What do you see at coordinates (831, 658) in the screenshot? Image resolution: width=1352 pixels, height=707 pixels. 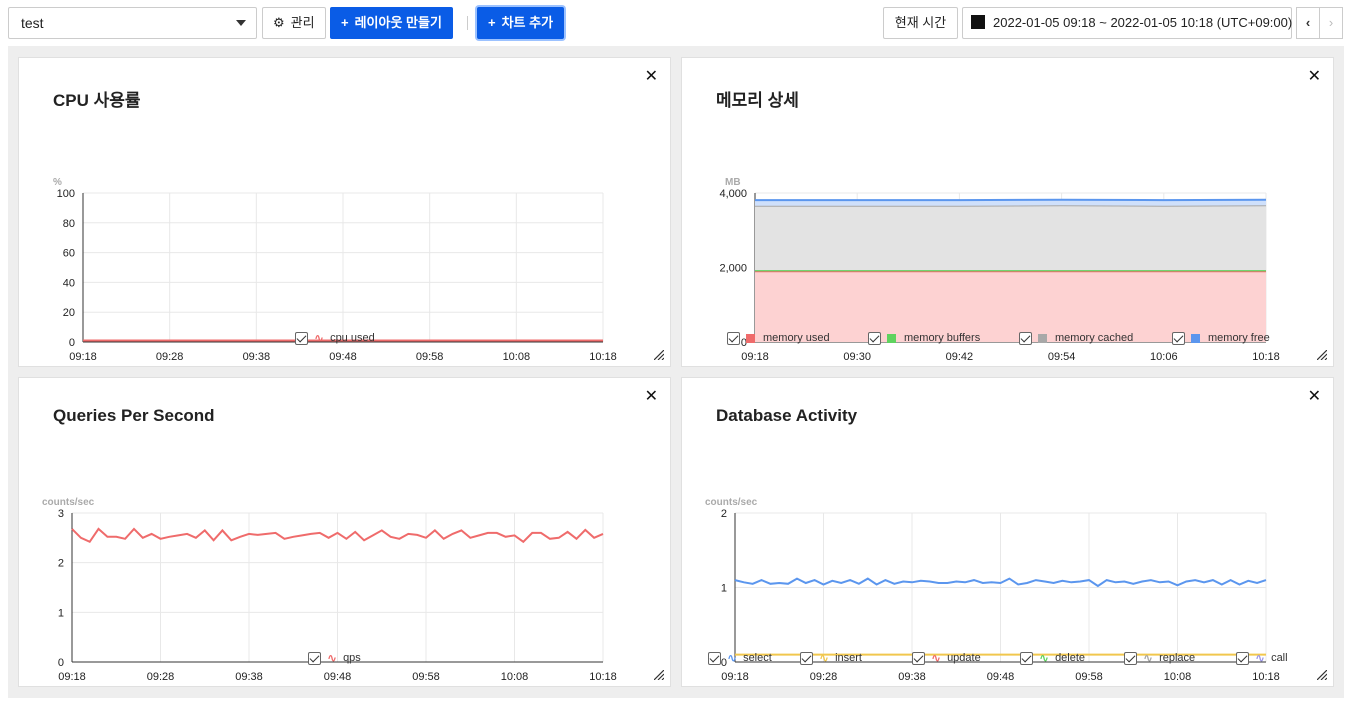 I see `legend-item-insert: ∿ insert` at bounding box center [831, 658].